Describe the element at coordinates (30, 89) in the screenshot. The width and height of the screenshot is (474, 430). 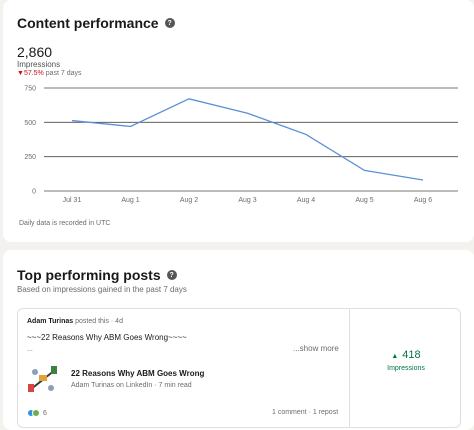
I see `y-tick-label: 750` at that location.